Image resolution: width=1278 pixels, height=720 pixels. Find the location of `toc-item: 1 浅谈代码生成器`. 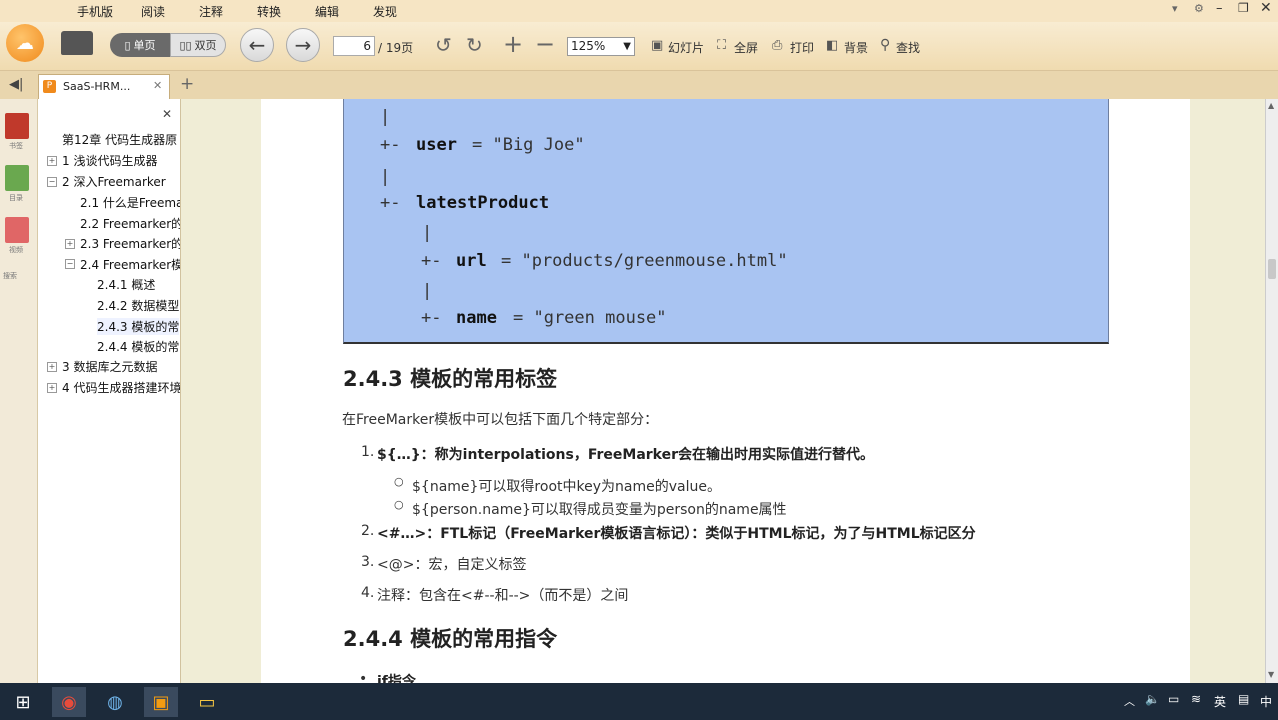

toc-item: 1 浅谈代码生成器 is located at coordinates (109, 160).